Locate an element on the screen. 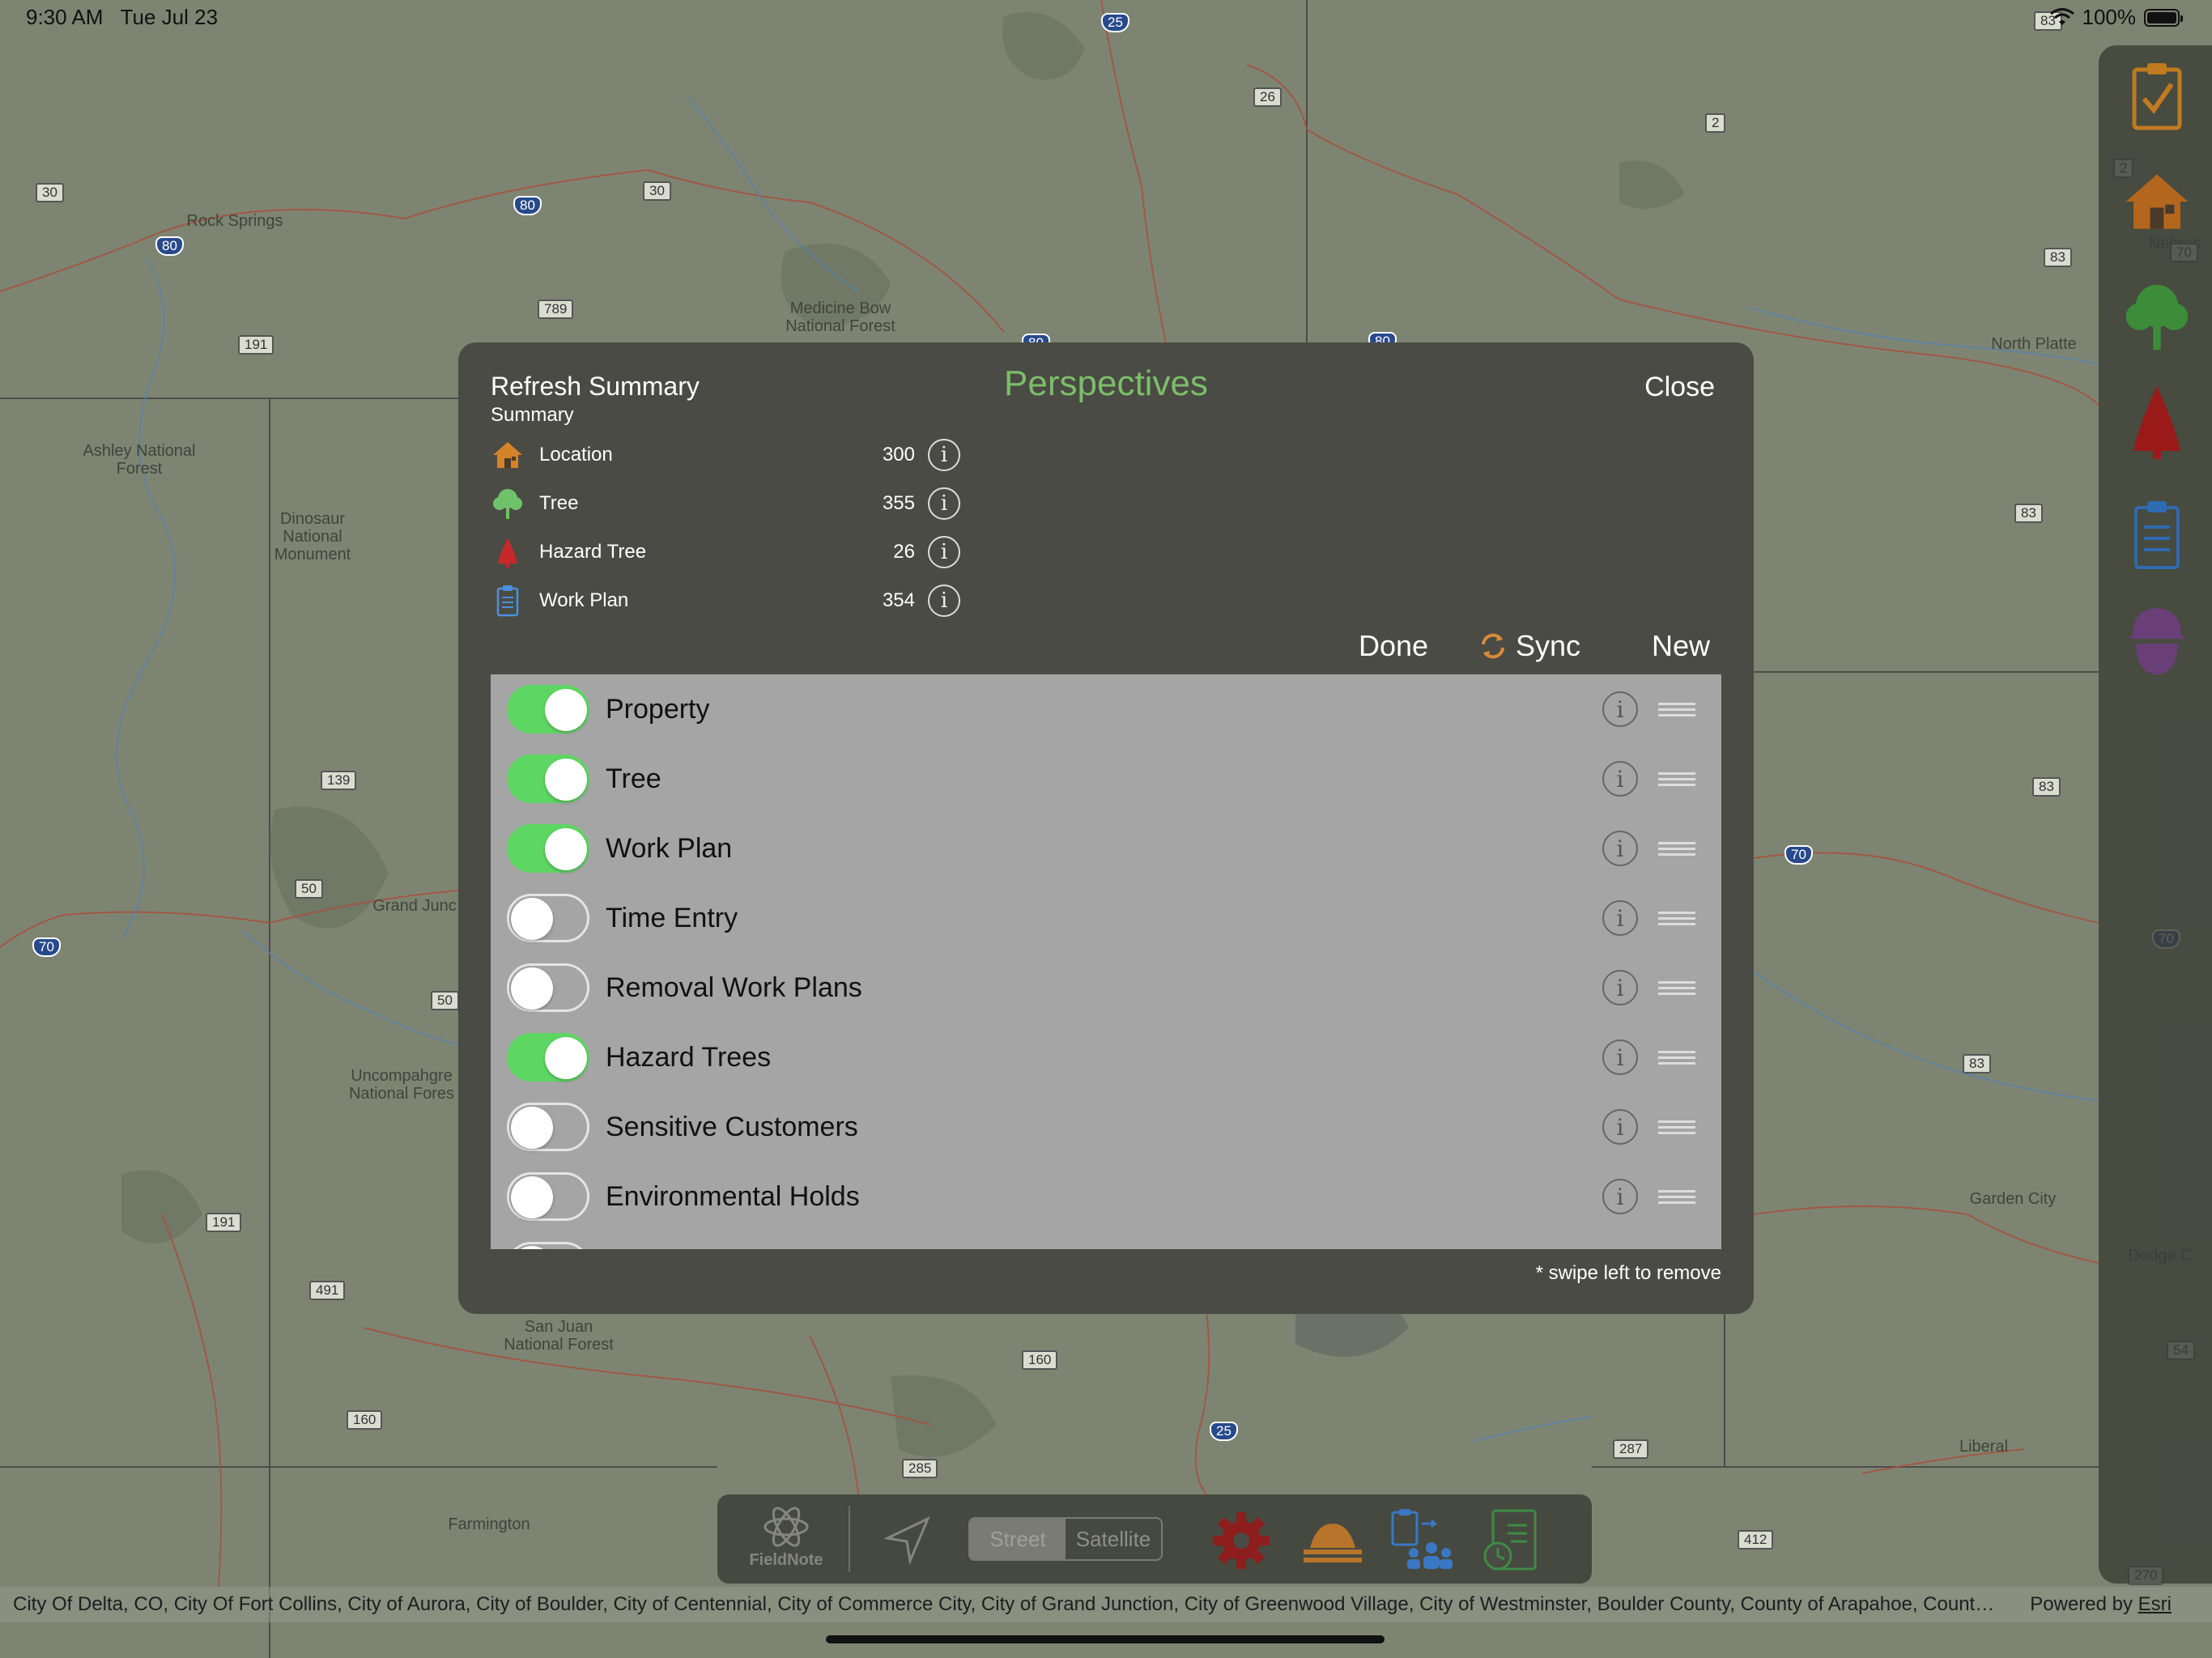 The width and height of the screenshot is (2212, 1658). location-arrow-icon is located at coordinates (907, 1541).